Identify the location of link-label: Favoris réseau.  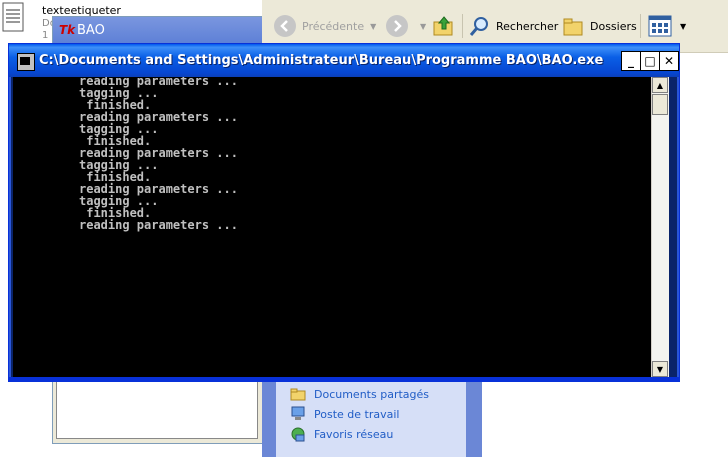
(354, 434).